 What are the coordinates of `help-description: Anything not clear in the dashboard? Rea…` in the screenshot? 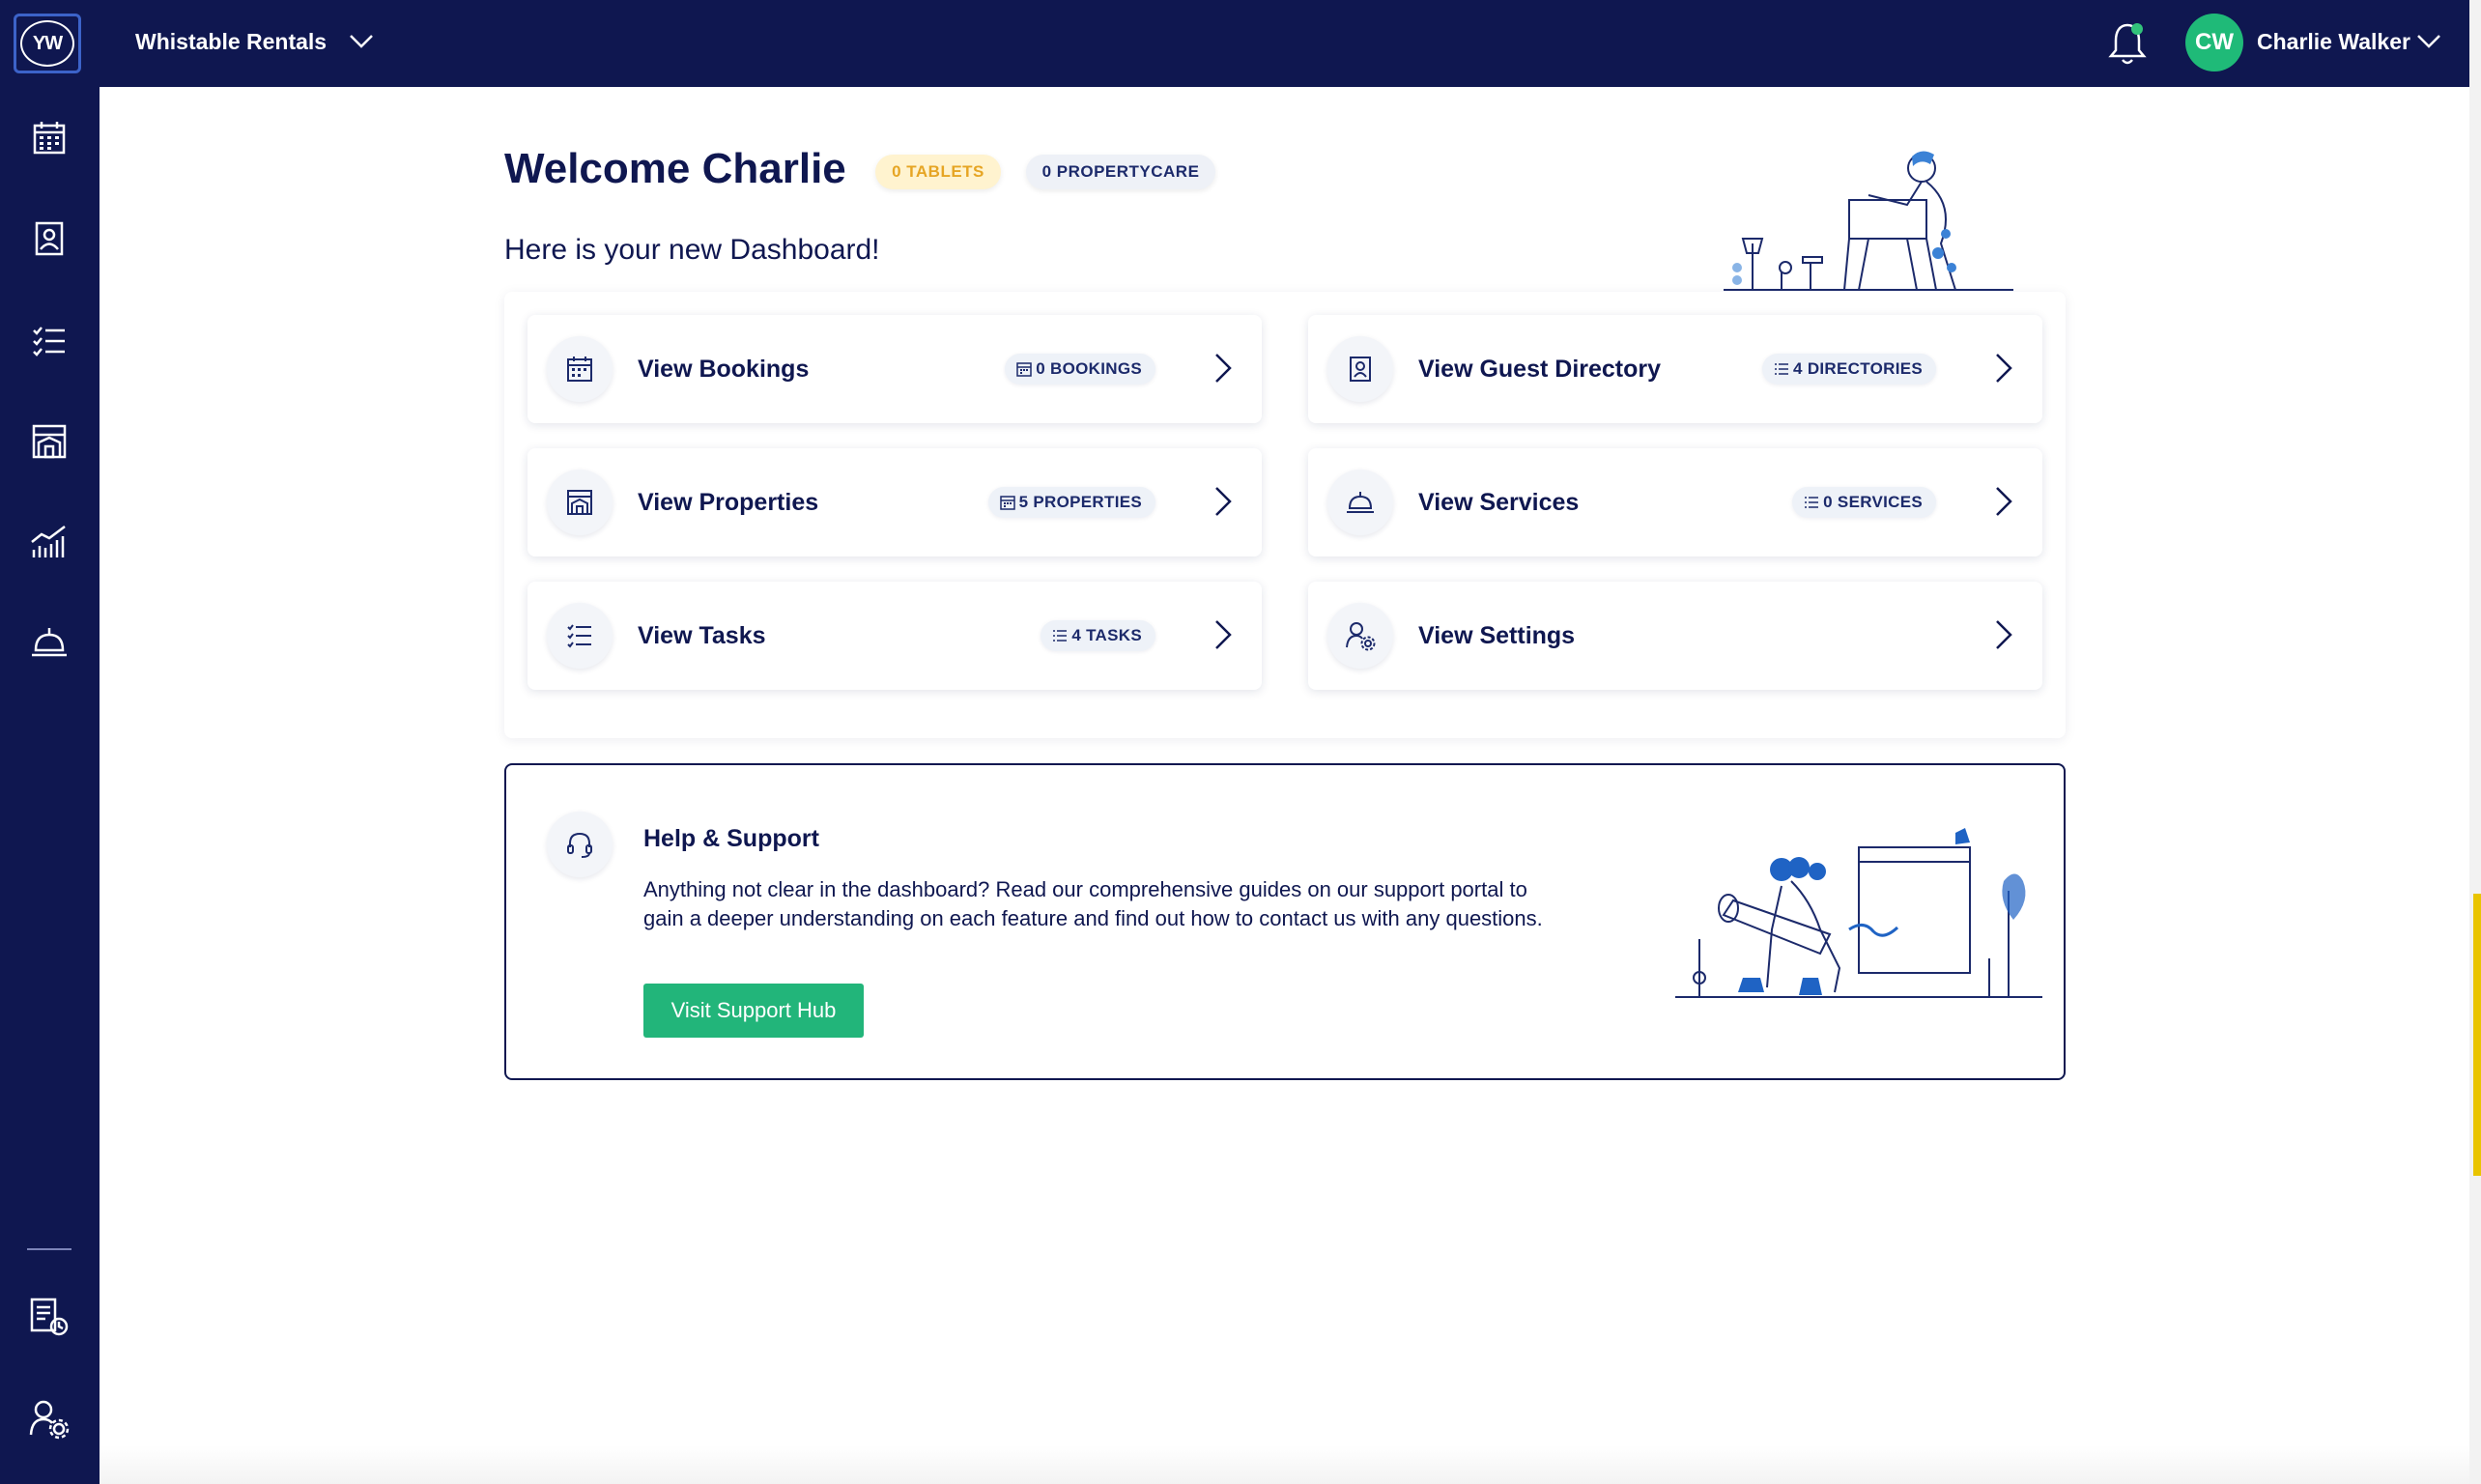 It's located at (1093, 903).